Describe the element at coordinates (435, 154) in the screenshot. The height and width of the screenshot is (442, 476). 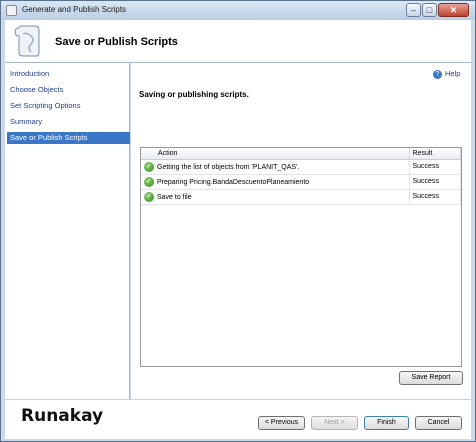
I see `column-header-result: Result` at that location.